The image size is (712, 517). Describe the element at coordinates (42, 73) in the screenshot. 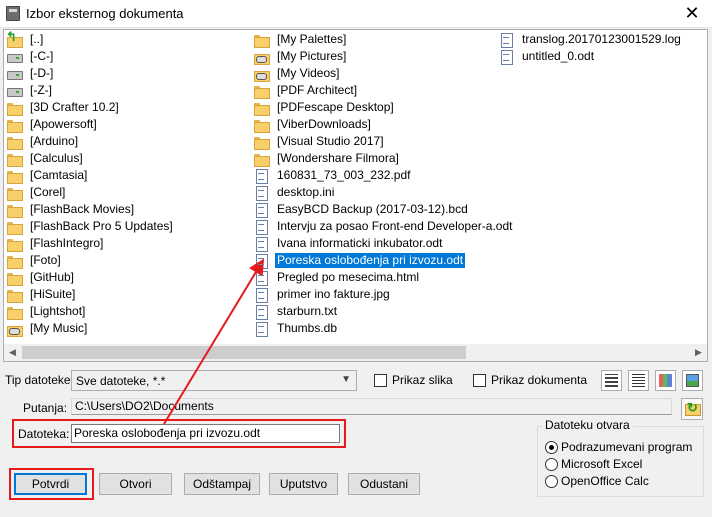

I see `file-list-item-label: [-D-]` at that location.